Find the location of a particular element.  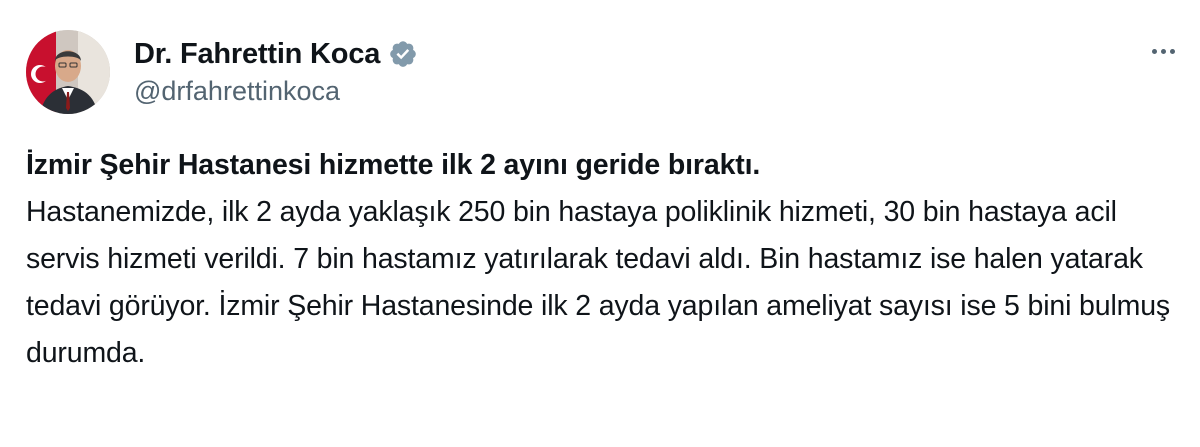

avatar-photo-icon is located at coordinates (68, 72).